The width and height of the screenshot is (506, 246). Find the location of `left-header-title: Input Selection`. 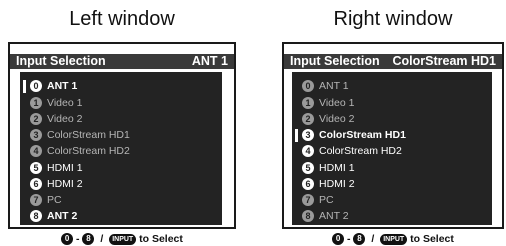

left-header-title: Input Selection is located at coordinates (61, 61).